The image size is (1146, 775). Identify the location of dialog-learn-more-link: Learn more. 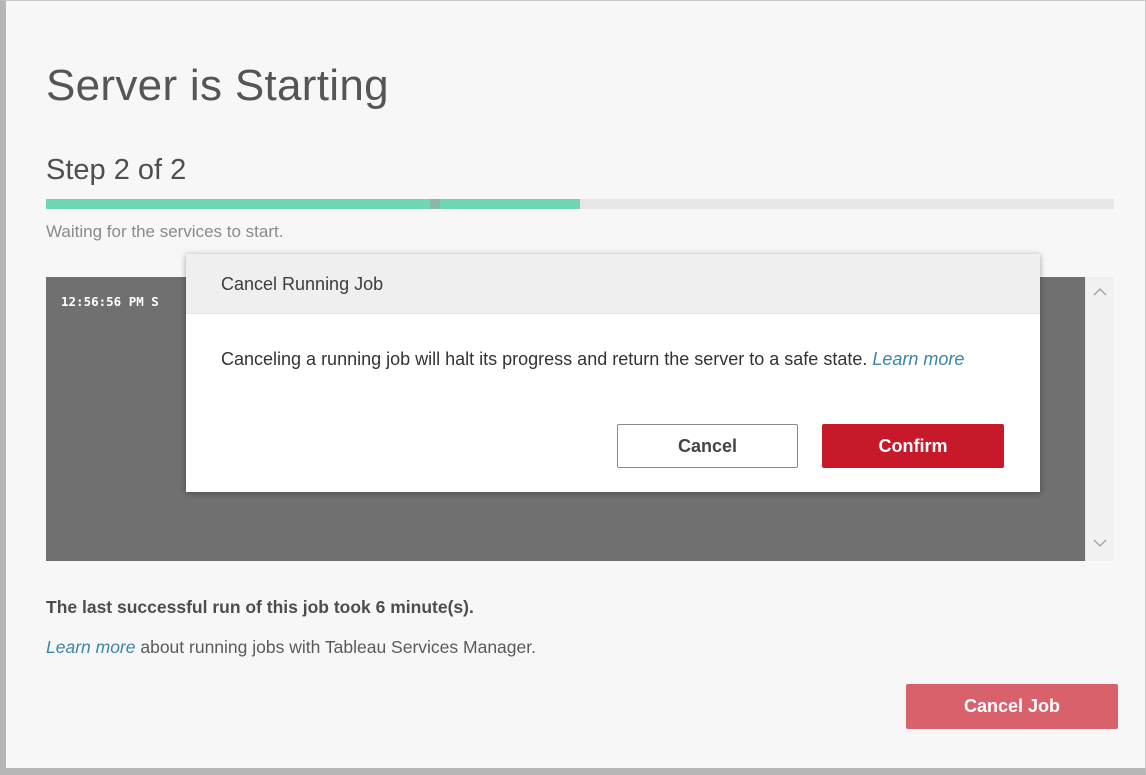
(918, 359).